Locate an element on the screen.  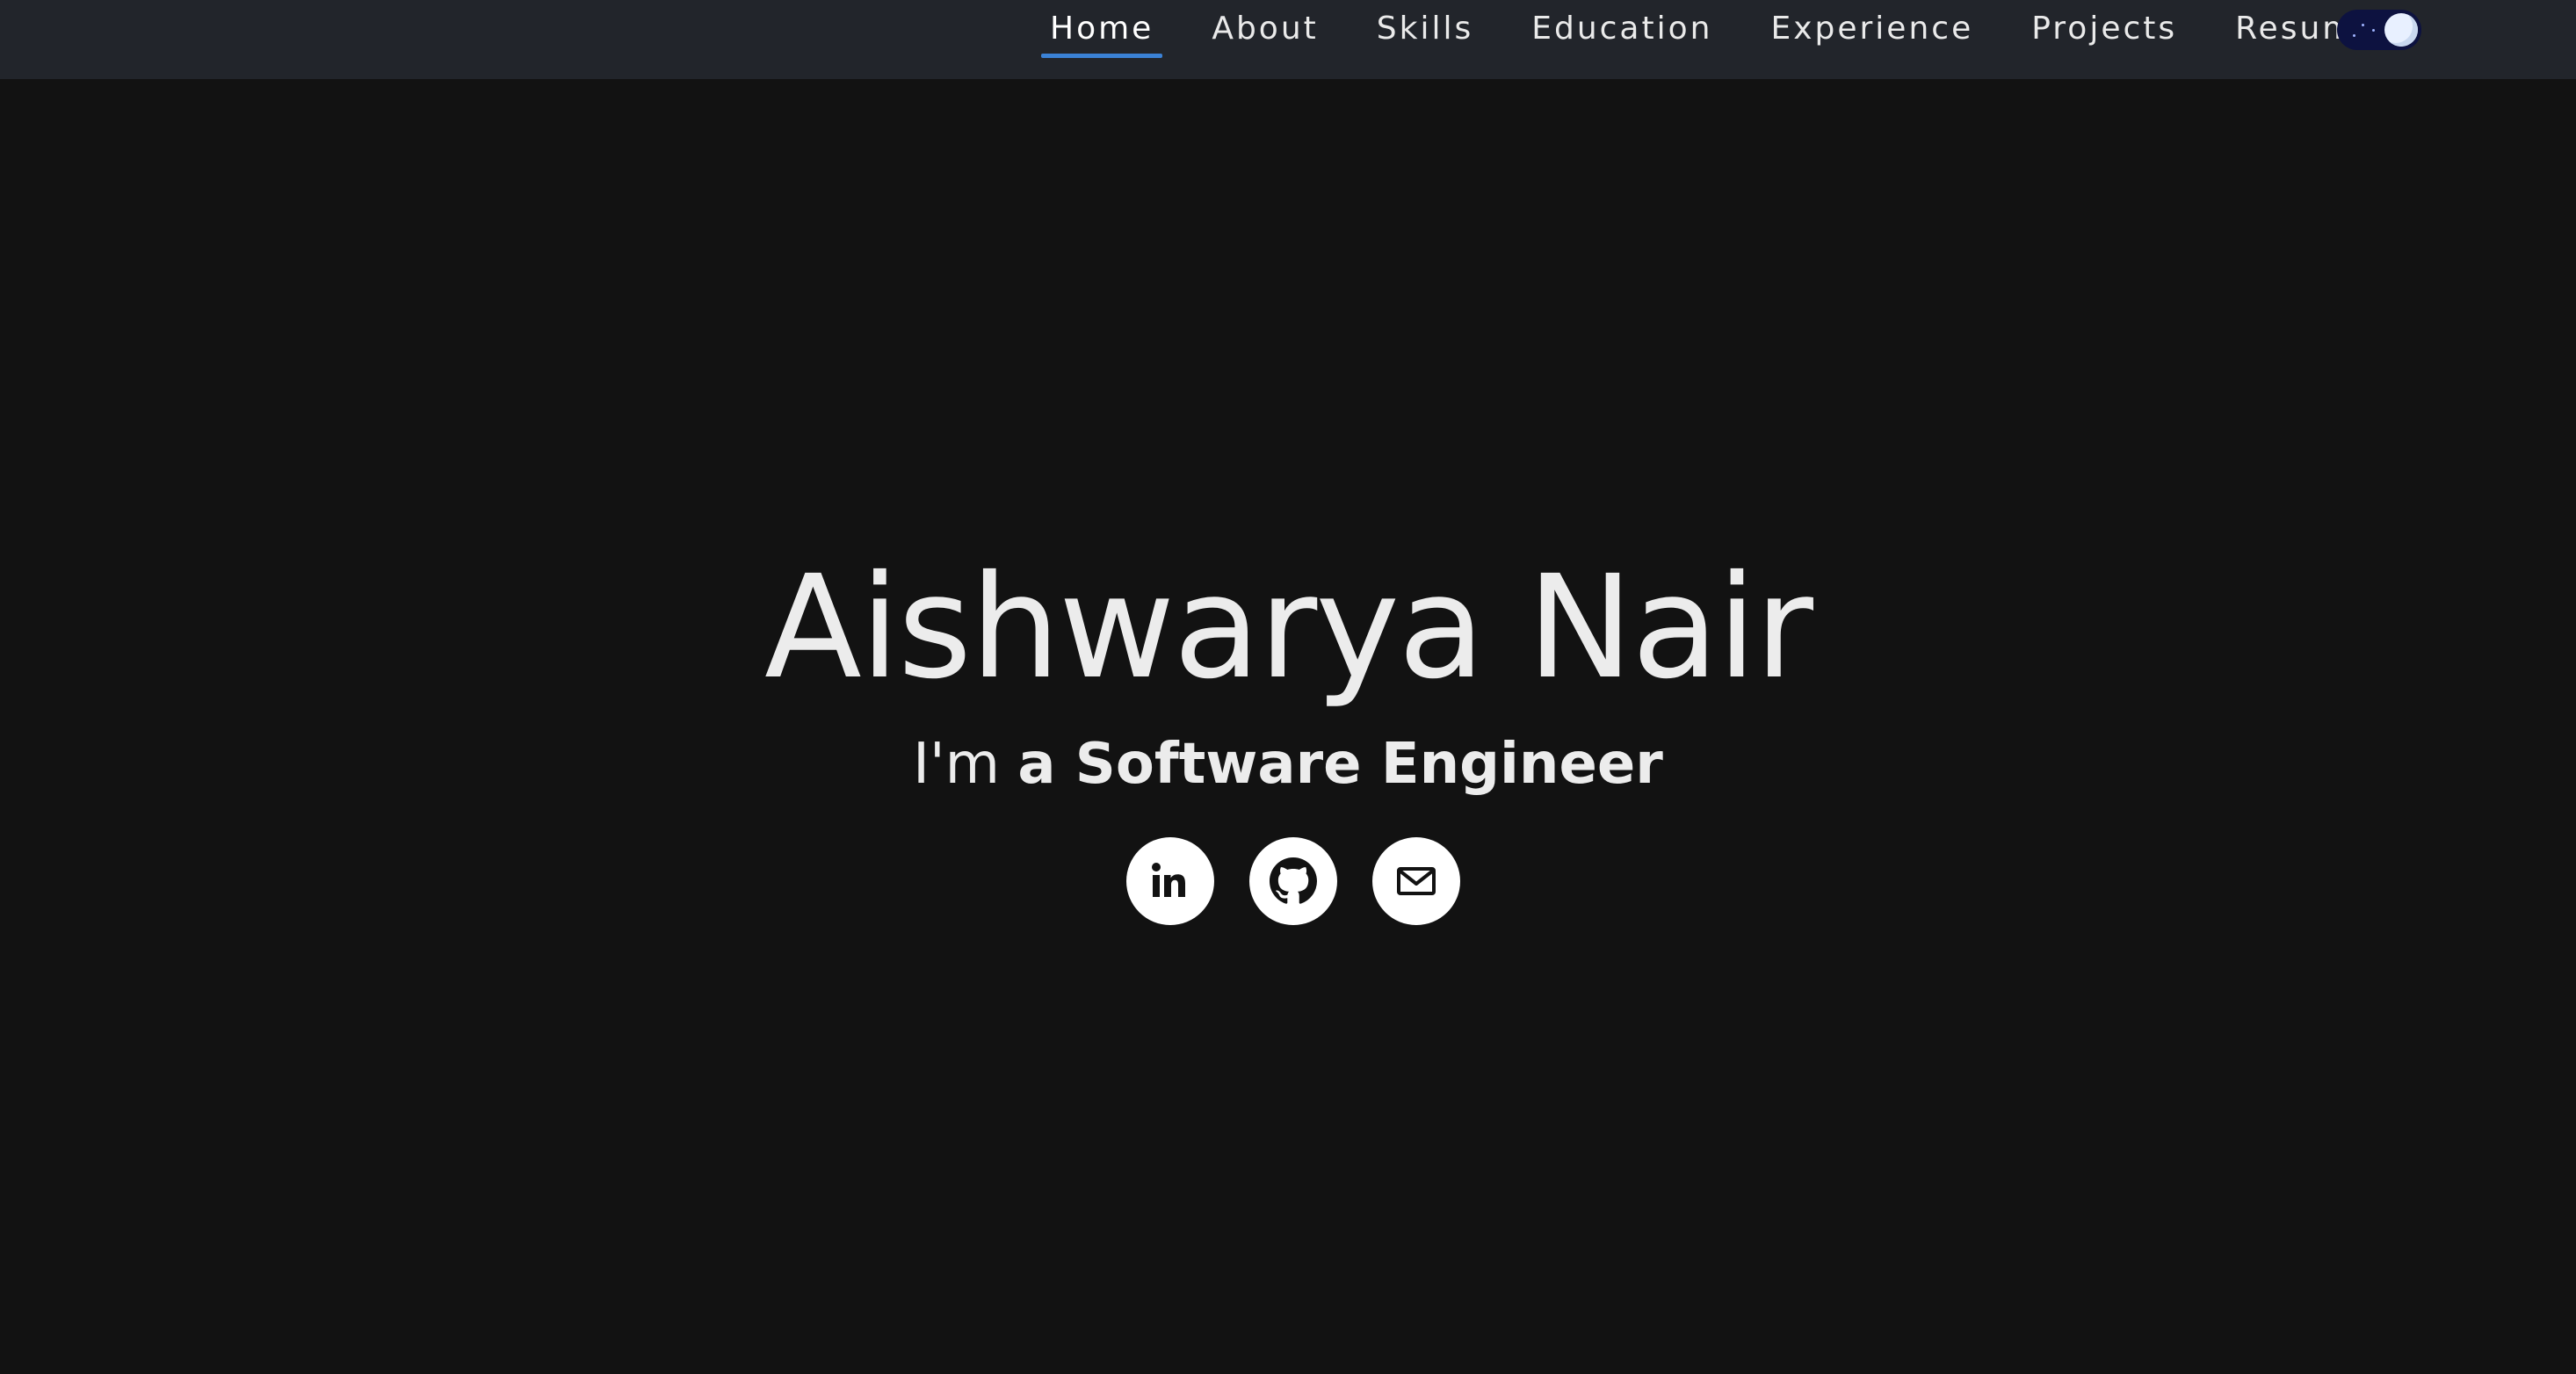
subtitle-prefix: I'm is located at coordinates (965, 764).